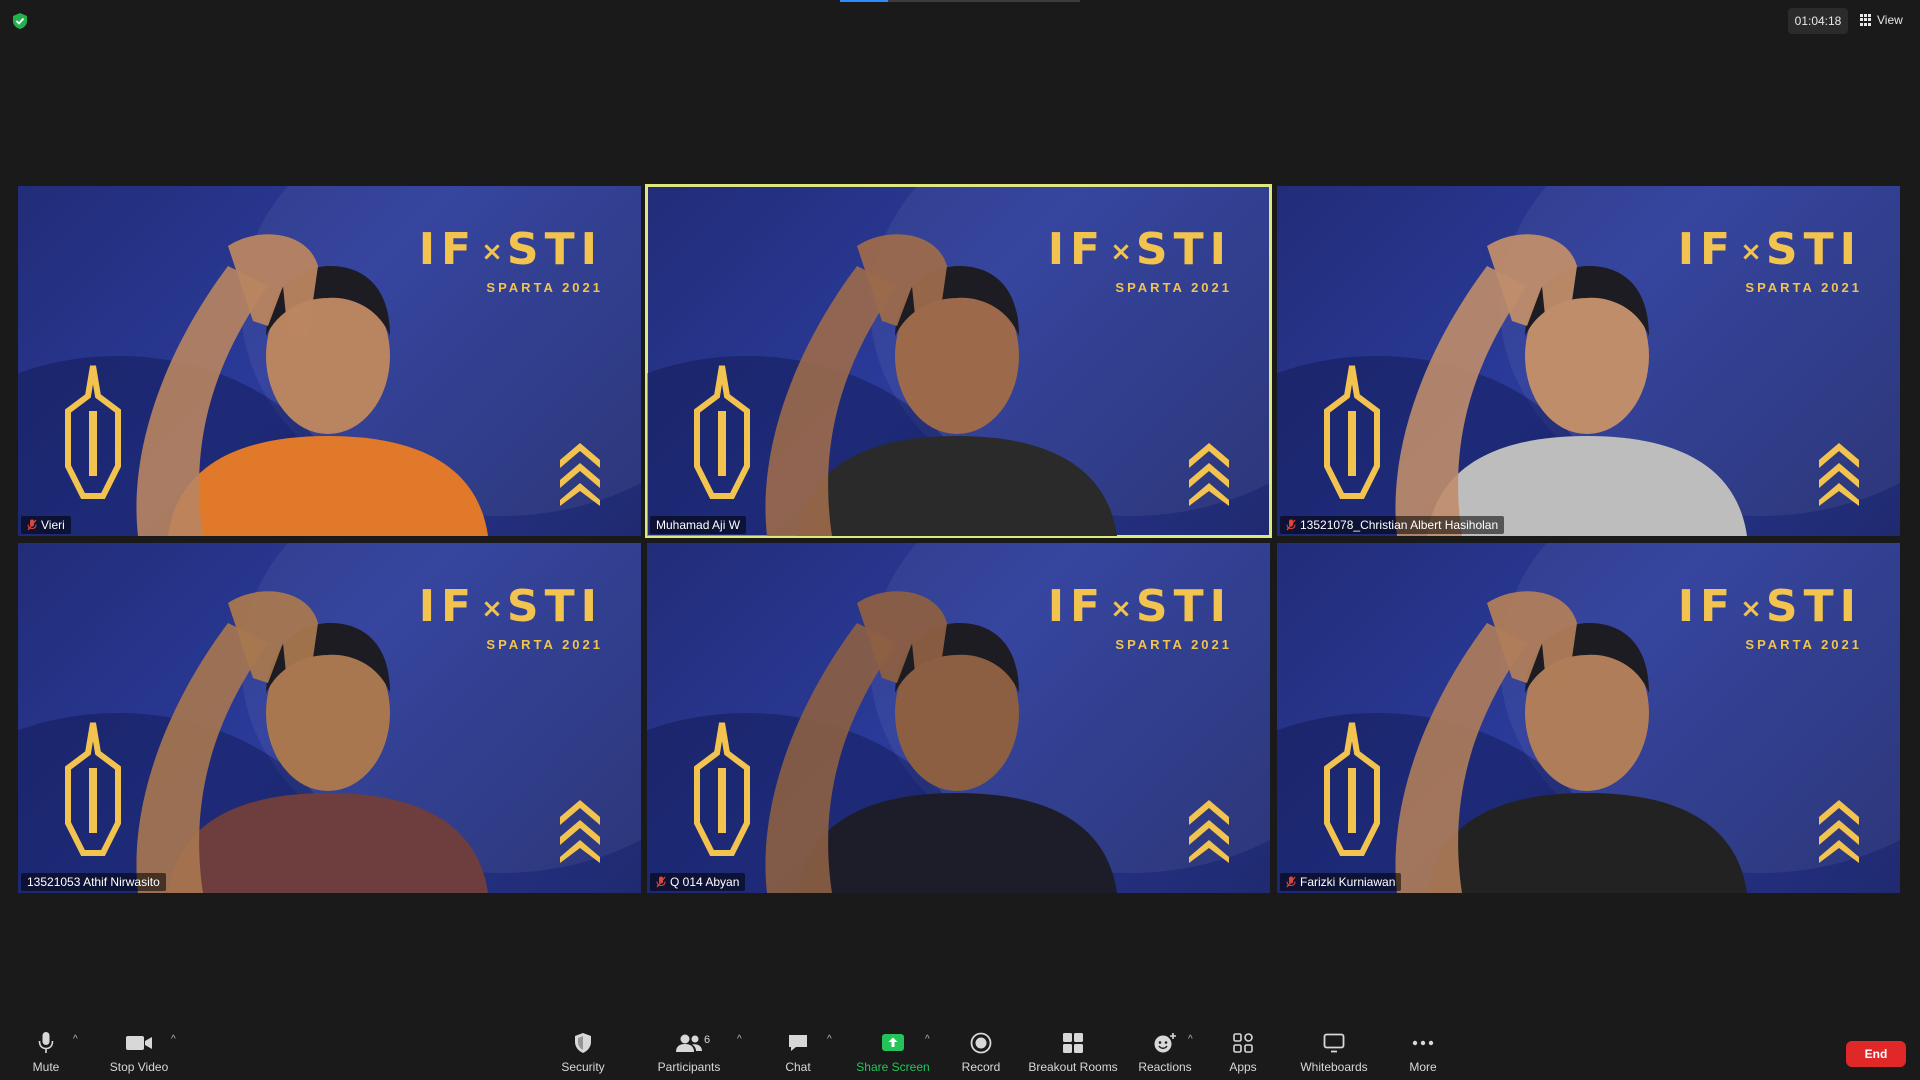 The height and width of the screenshot is (1080, 1920). Describe the element at coordinates (1876, 1054) in the screenshot. I see `end-meeting-button: End` at that location.